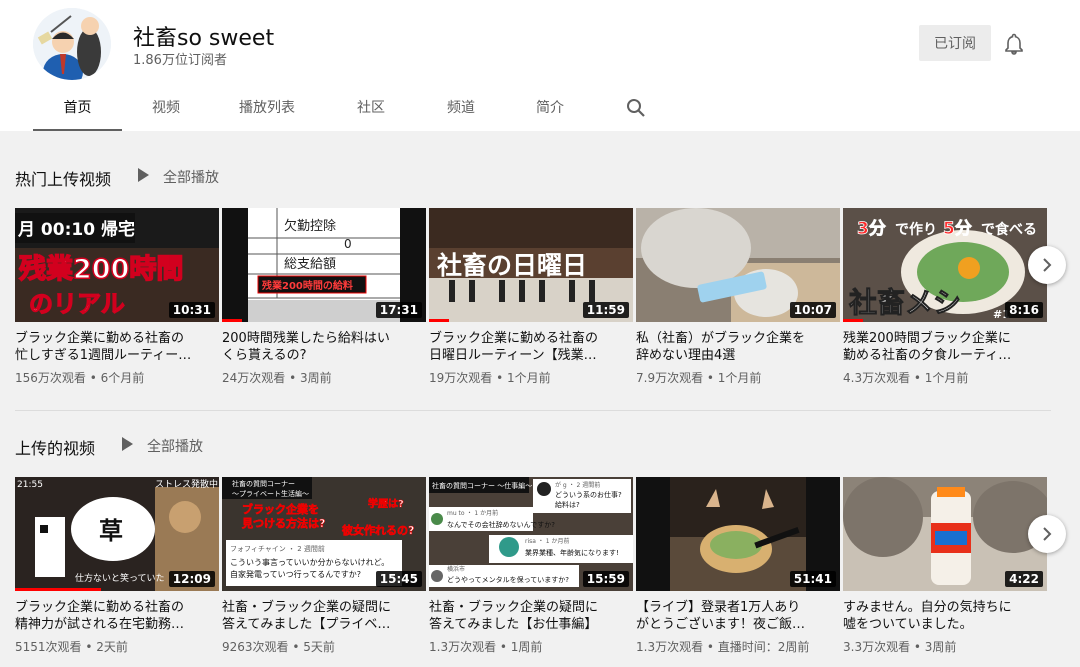  What do you see at coordinates (945, 616) in the screenshot?
I see `video-title: すみません。自分の気持ちに 嘘をついていました。` at bounding box center [945, 616].